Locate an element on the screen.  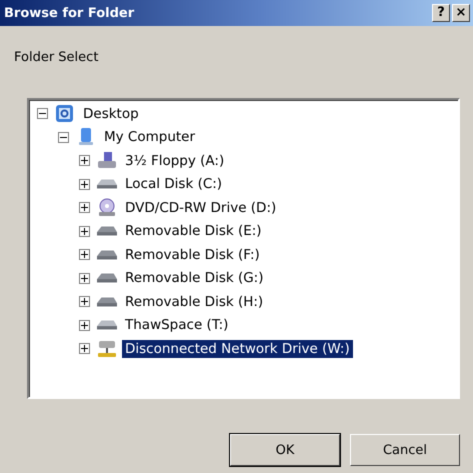
floppy-drive-icon is located at coordinates (107, 160).